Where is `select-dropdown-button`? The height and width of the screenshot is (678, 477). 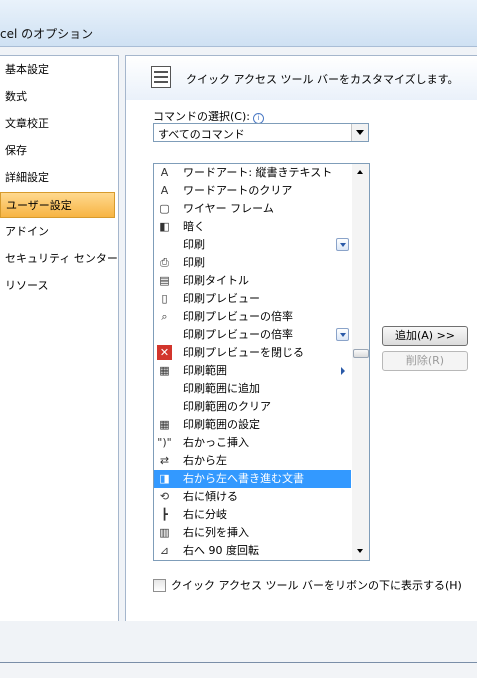 select-dropdown-button is located at coordinates (359, 132).